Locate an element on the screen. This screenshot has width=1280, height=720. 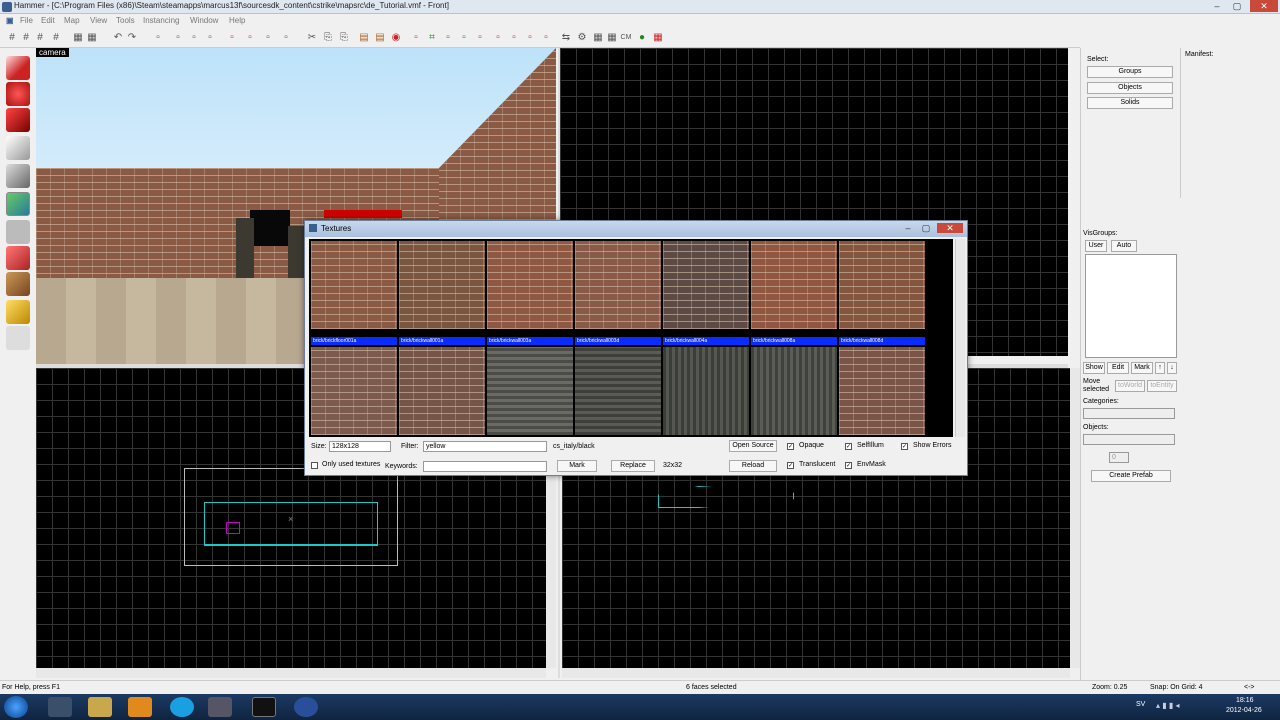
texture-name: brick/brickwall001a is located at coordinates (442, 341).